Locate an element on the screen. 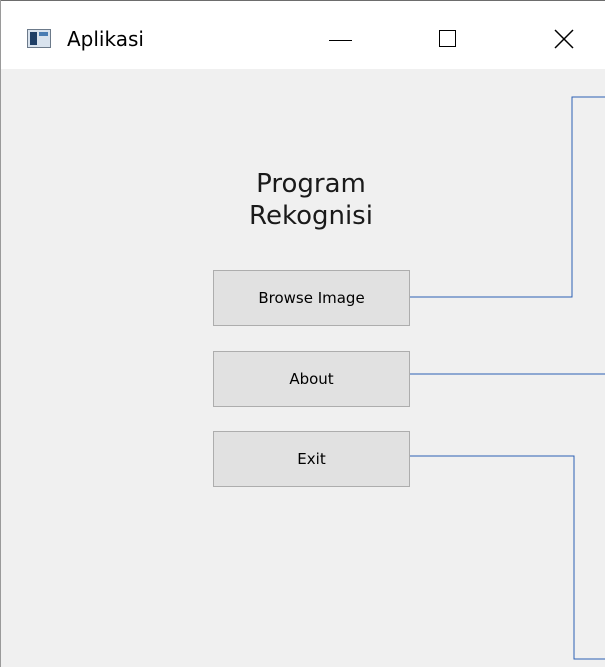 This screenshot has width=605, height=667. browse-image-button: Browse Image is located at coordinates (311, 298).